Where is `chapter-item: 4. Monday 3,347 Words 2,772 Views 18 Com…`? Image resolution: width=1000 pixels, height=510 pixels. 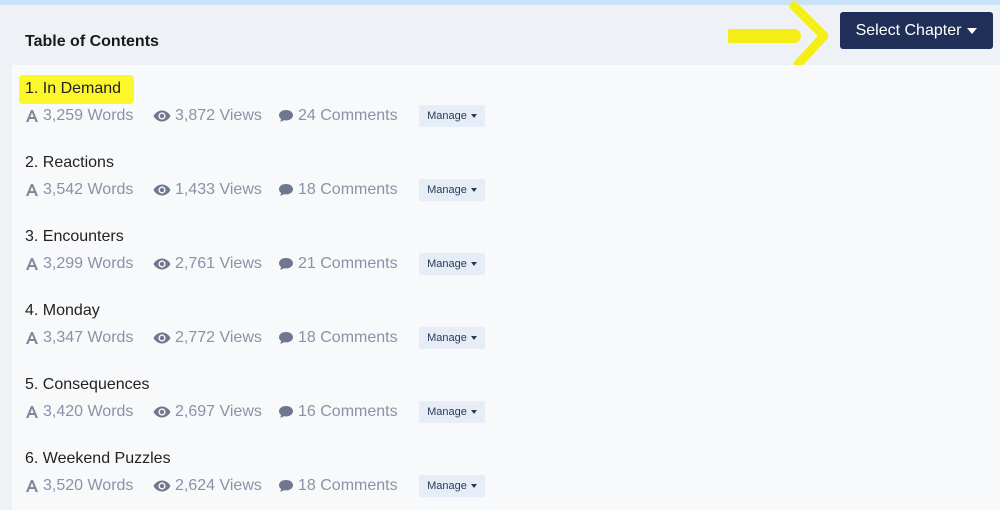 chapter-item: 4. Monday 3,347 Words 2,772 Views 18 Com… is located at coordinates (375, 331).